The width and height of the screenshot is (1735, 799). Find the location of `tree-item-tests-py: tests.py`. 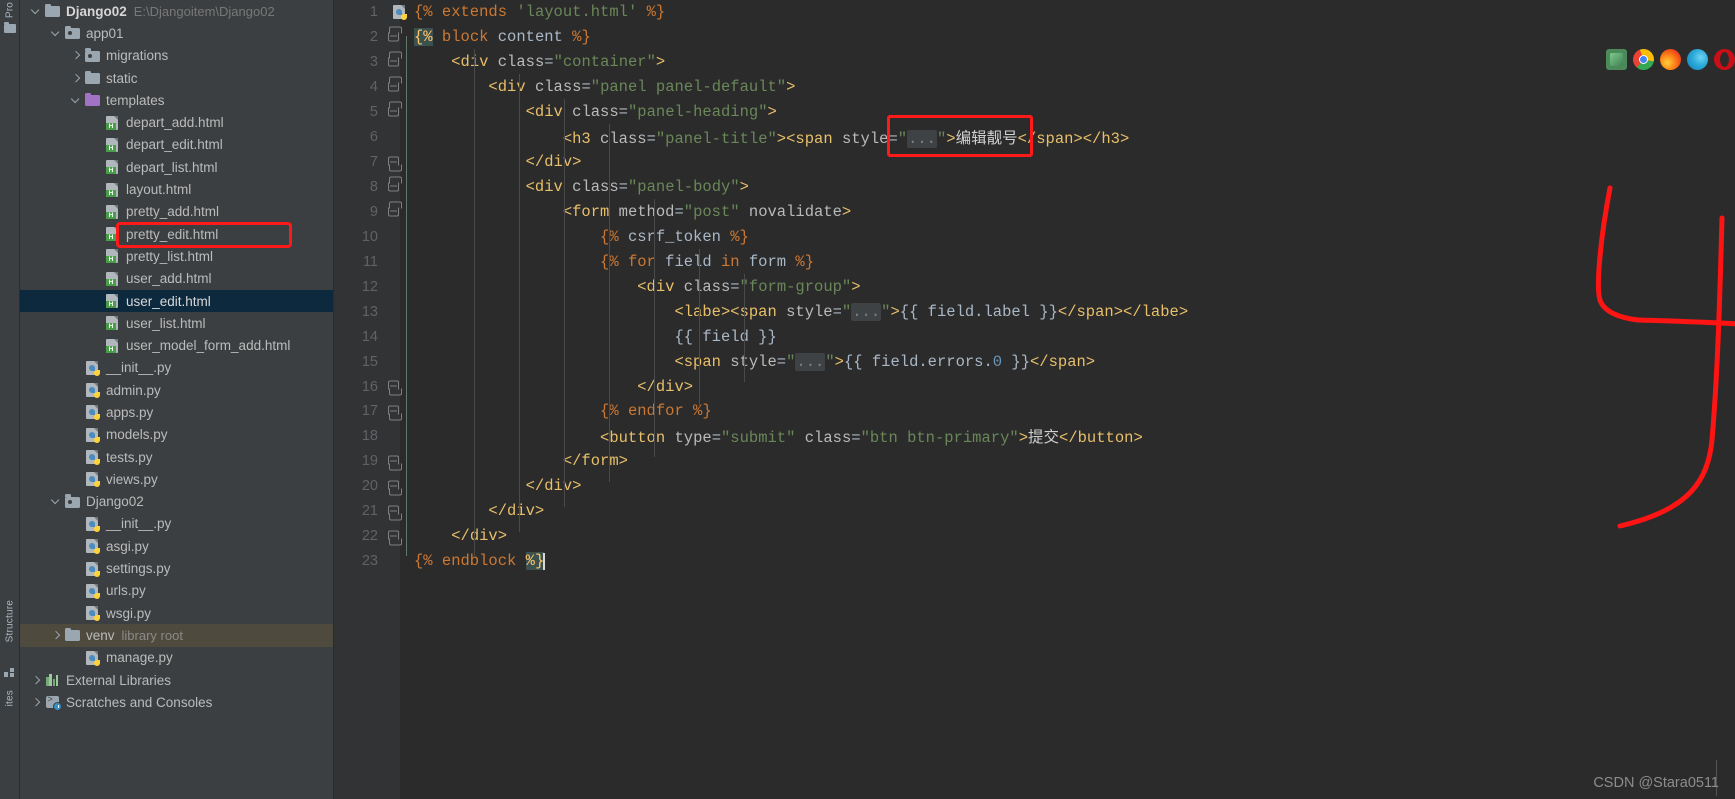

tree-item-tests-py: tests.py is located at coordinates (176, 457).